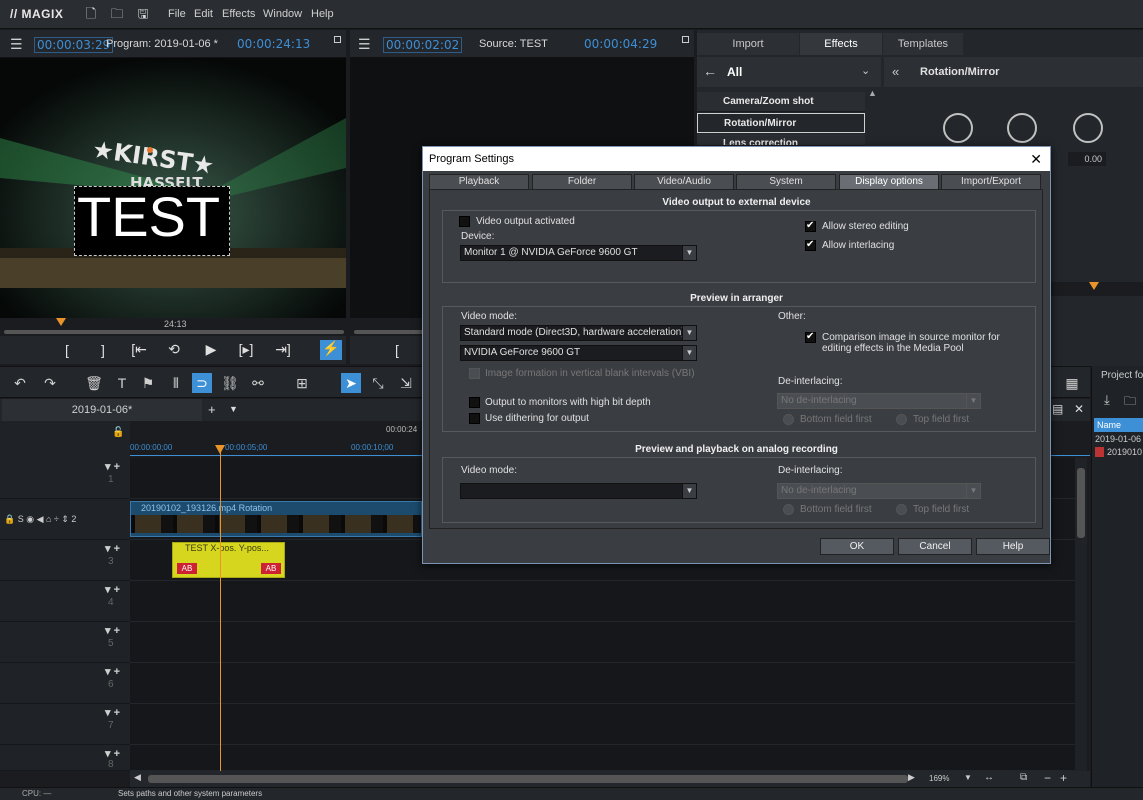 This screenshot has height=800, width=1143. I want to click on loop-button: ⟲, so click(174, 349).